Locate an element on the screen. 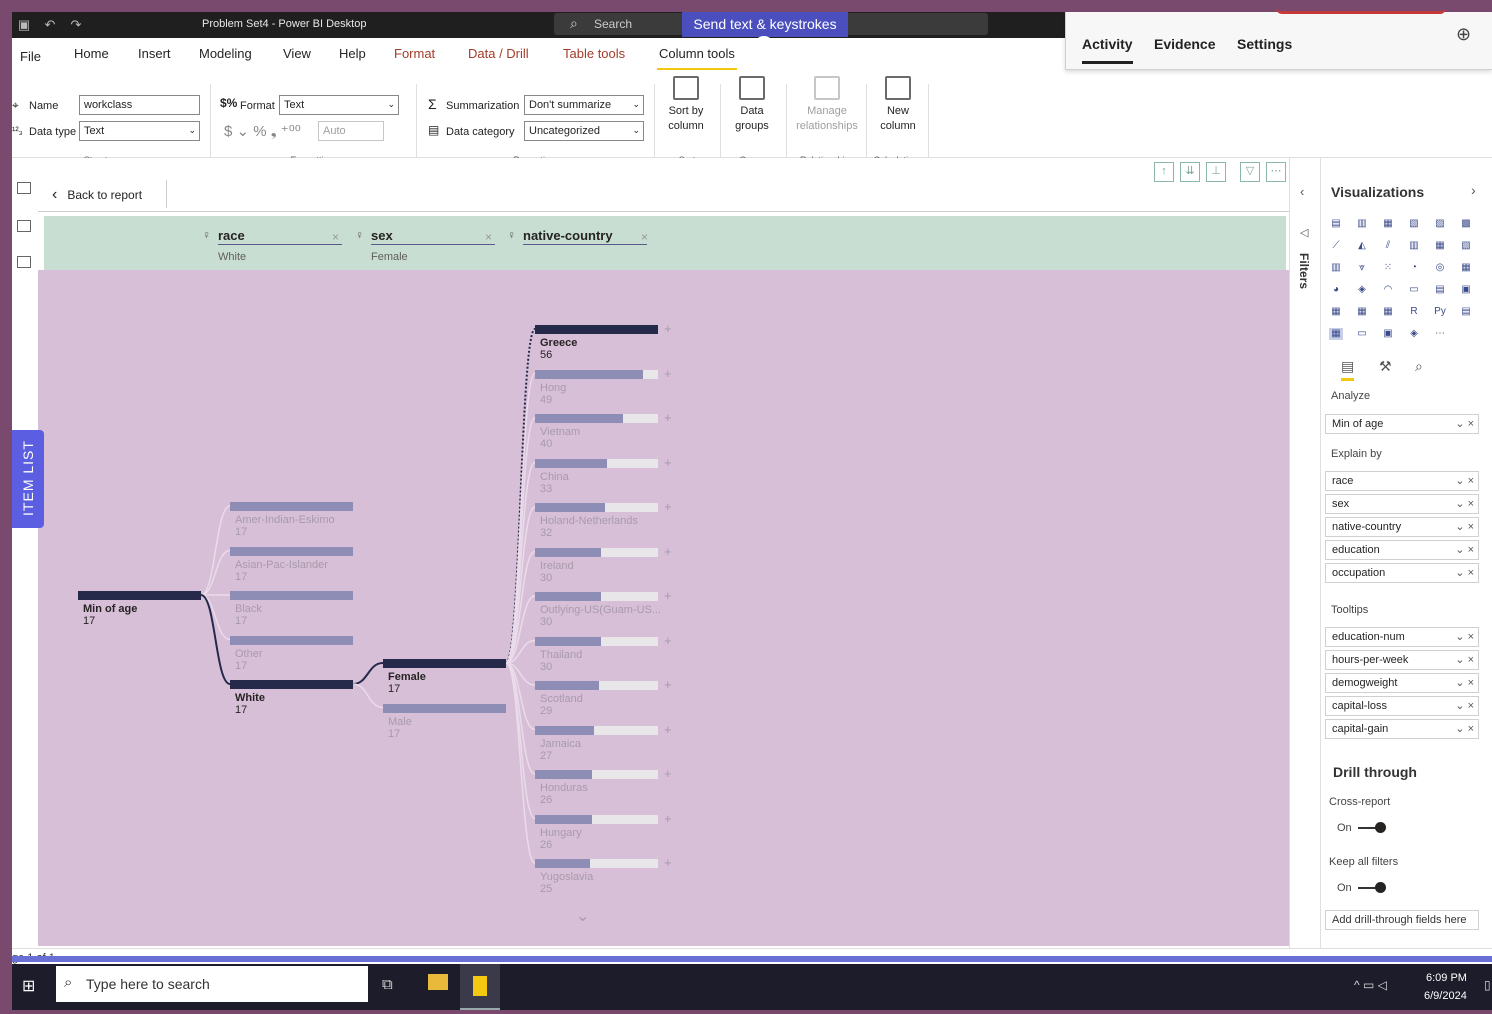 This screenshot has height=1014, width=1492. powerbi-taskbar-button is located at coordinates (480, 987).